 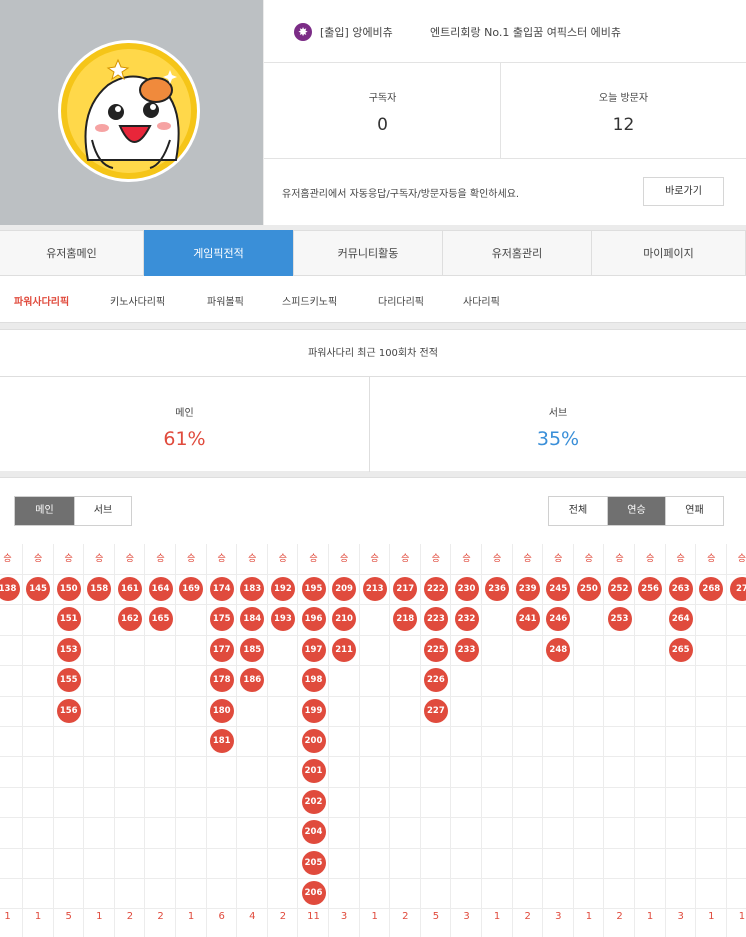 What do you see at coordinates (527, 589) in the screenshot?
I see `round-ball: 239` at bounding box center [527, 589].